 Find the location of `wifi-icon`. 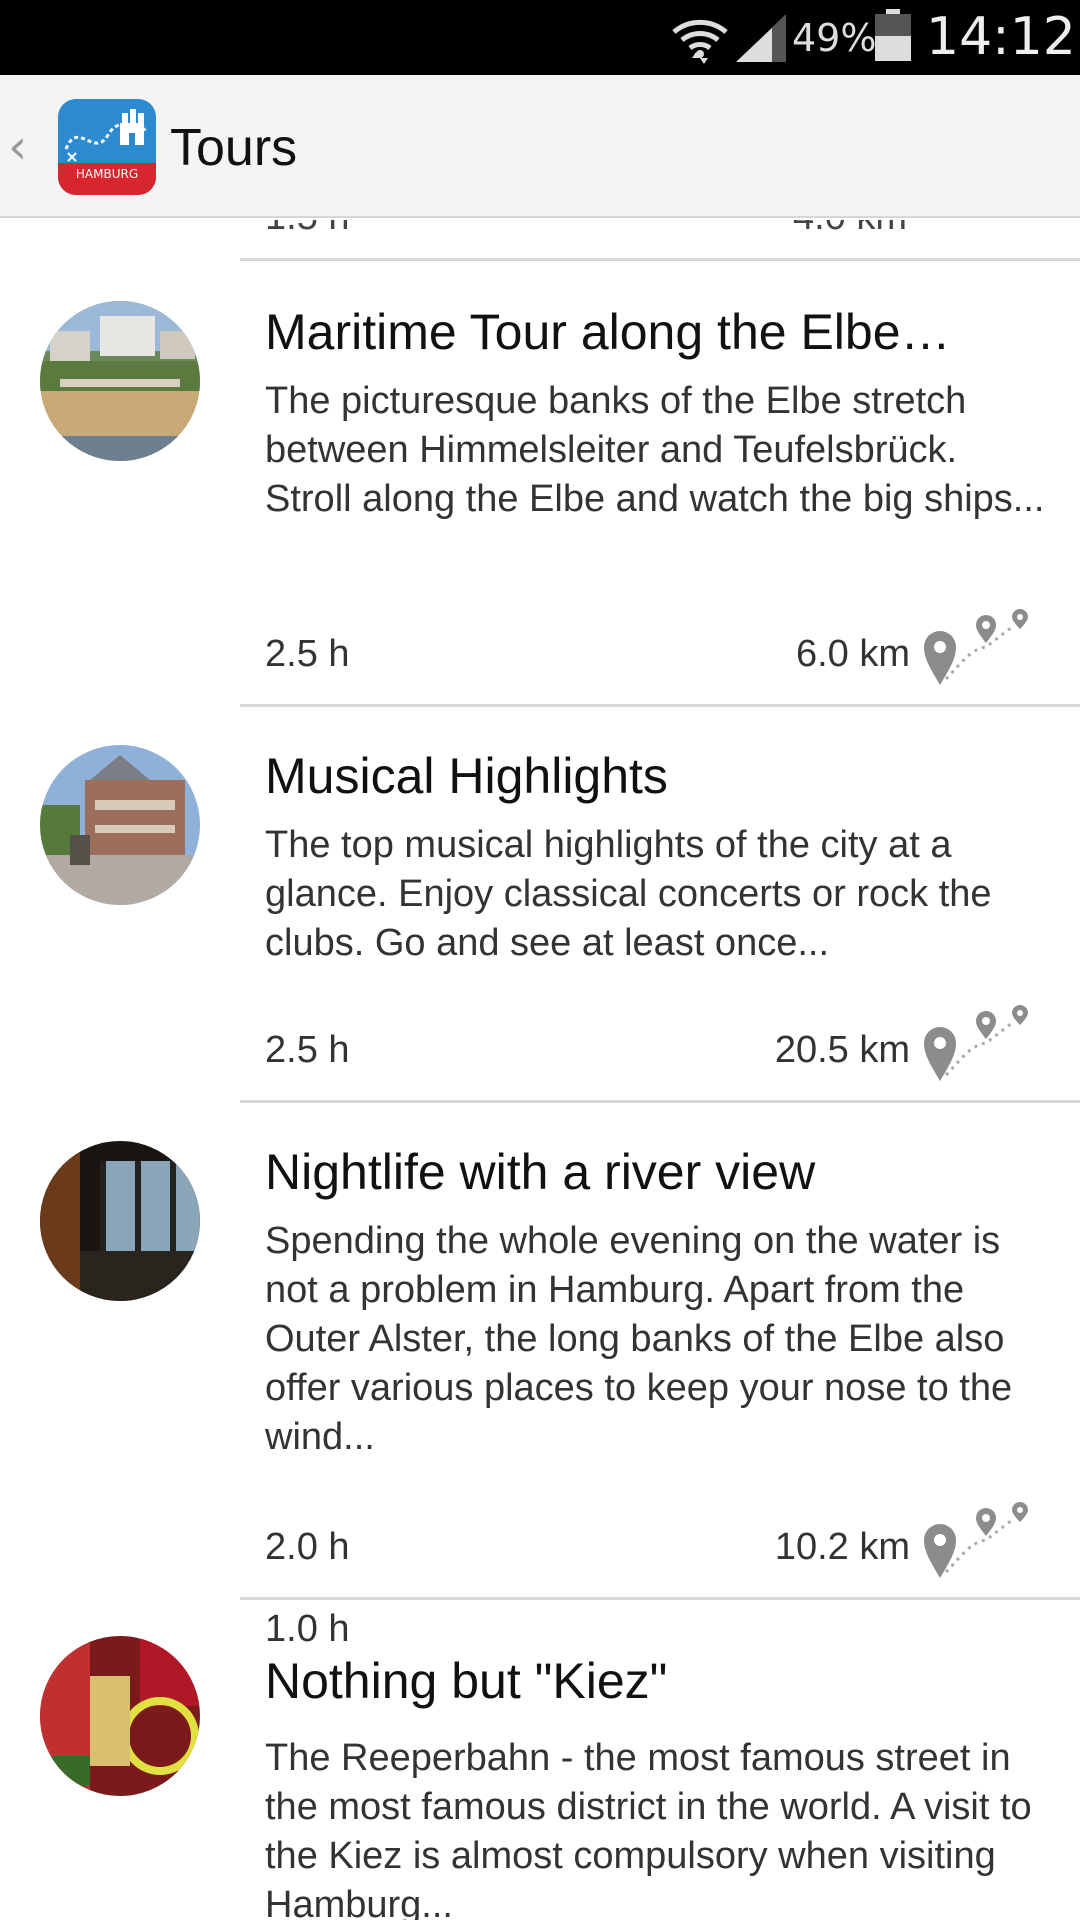

wifi-icon is located at coordinates (700, 41).